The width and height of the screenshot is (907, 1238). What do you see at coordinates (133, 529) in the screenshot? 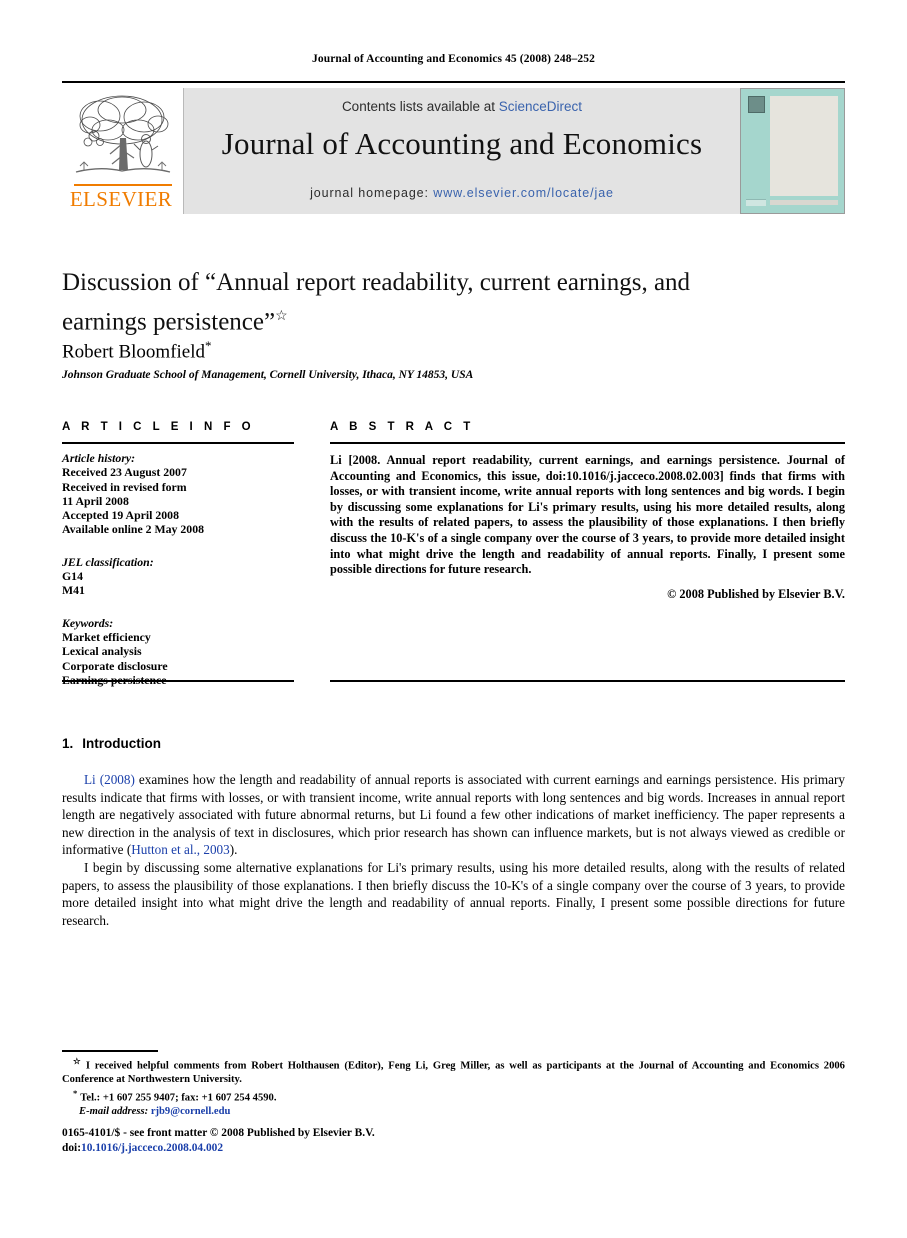
I see `article-history-item: Available online 2 May 2008` at bounding box center [133, 529].